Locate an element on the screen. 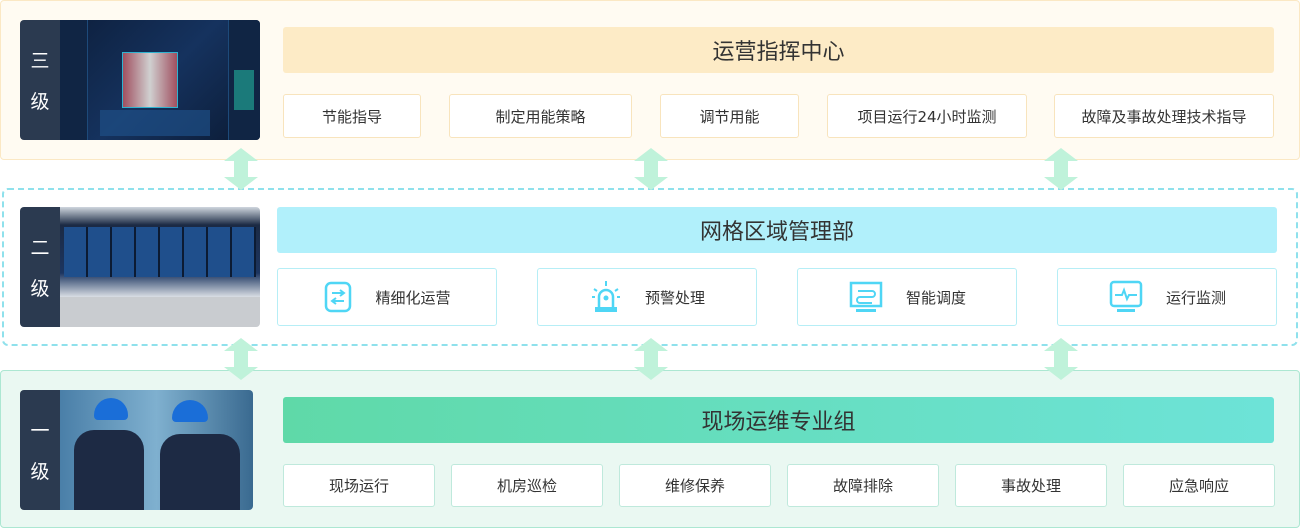 This screenshot has width=1300, height=530. command-center-image is located at coordinates (160, 80).